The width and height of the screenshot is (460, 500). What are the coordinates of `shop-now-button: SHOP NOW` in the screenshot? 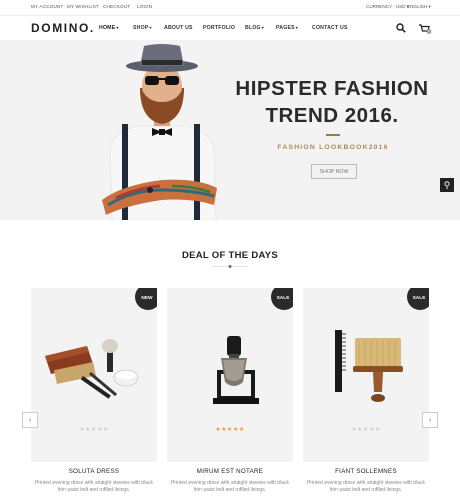 It's located at (334, 171).